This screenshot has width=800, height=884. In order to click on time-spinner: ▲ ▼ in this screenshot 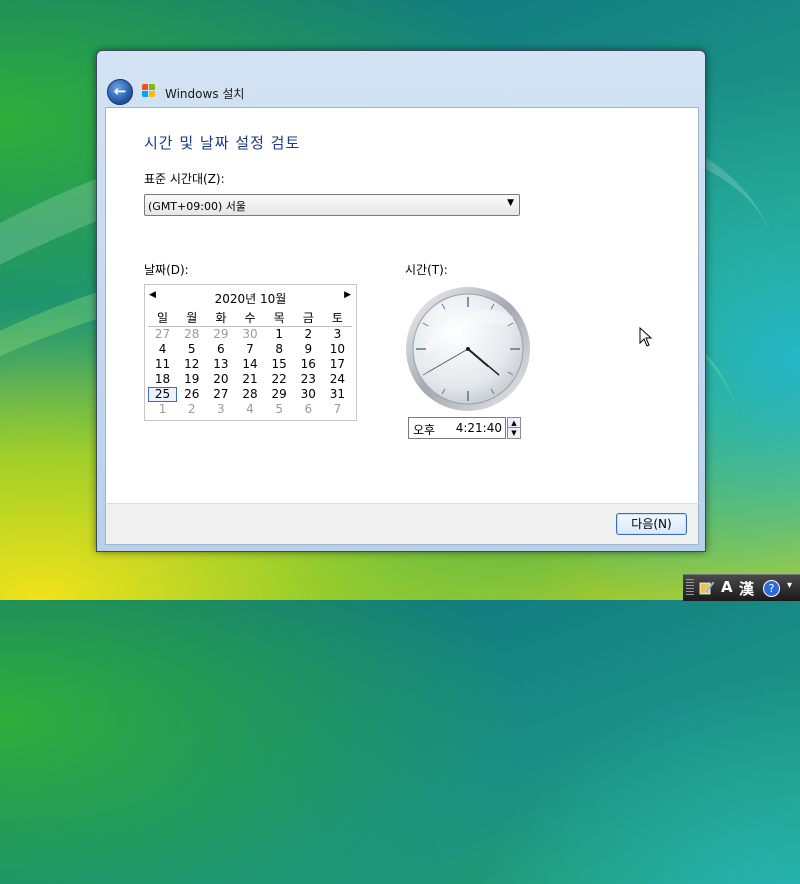, I will do `click(514, 428)`.